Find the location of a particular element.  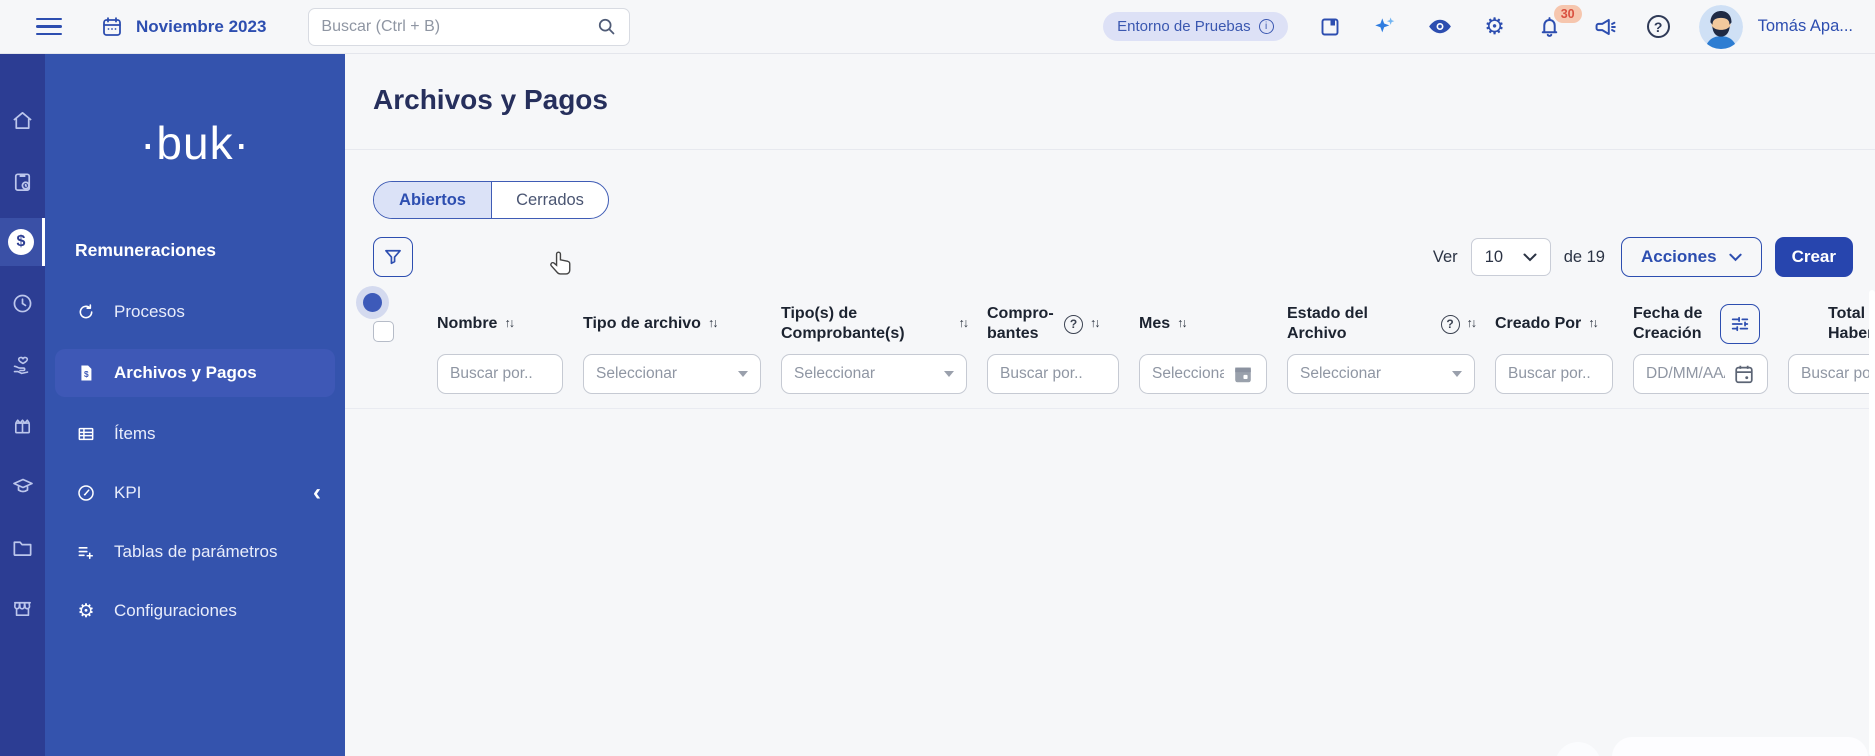

toolbar-right: Ver 10 de 19 Acciones Crear is located at coordinates (1643, 257).